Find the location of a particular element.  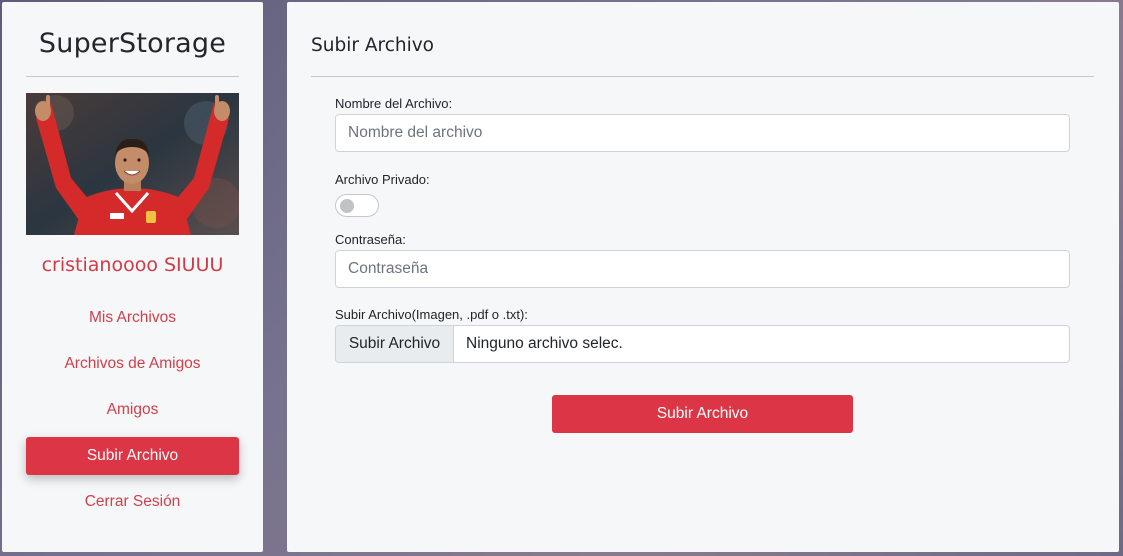

selected-file-status: Ninguno archivo selec. is located at coordinates (544, 343).